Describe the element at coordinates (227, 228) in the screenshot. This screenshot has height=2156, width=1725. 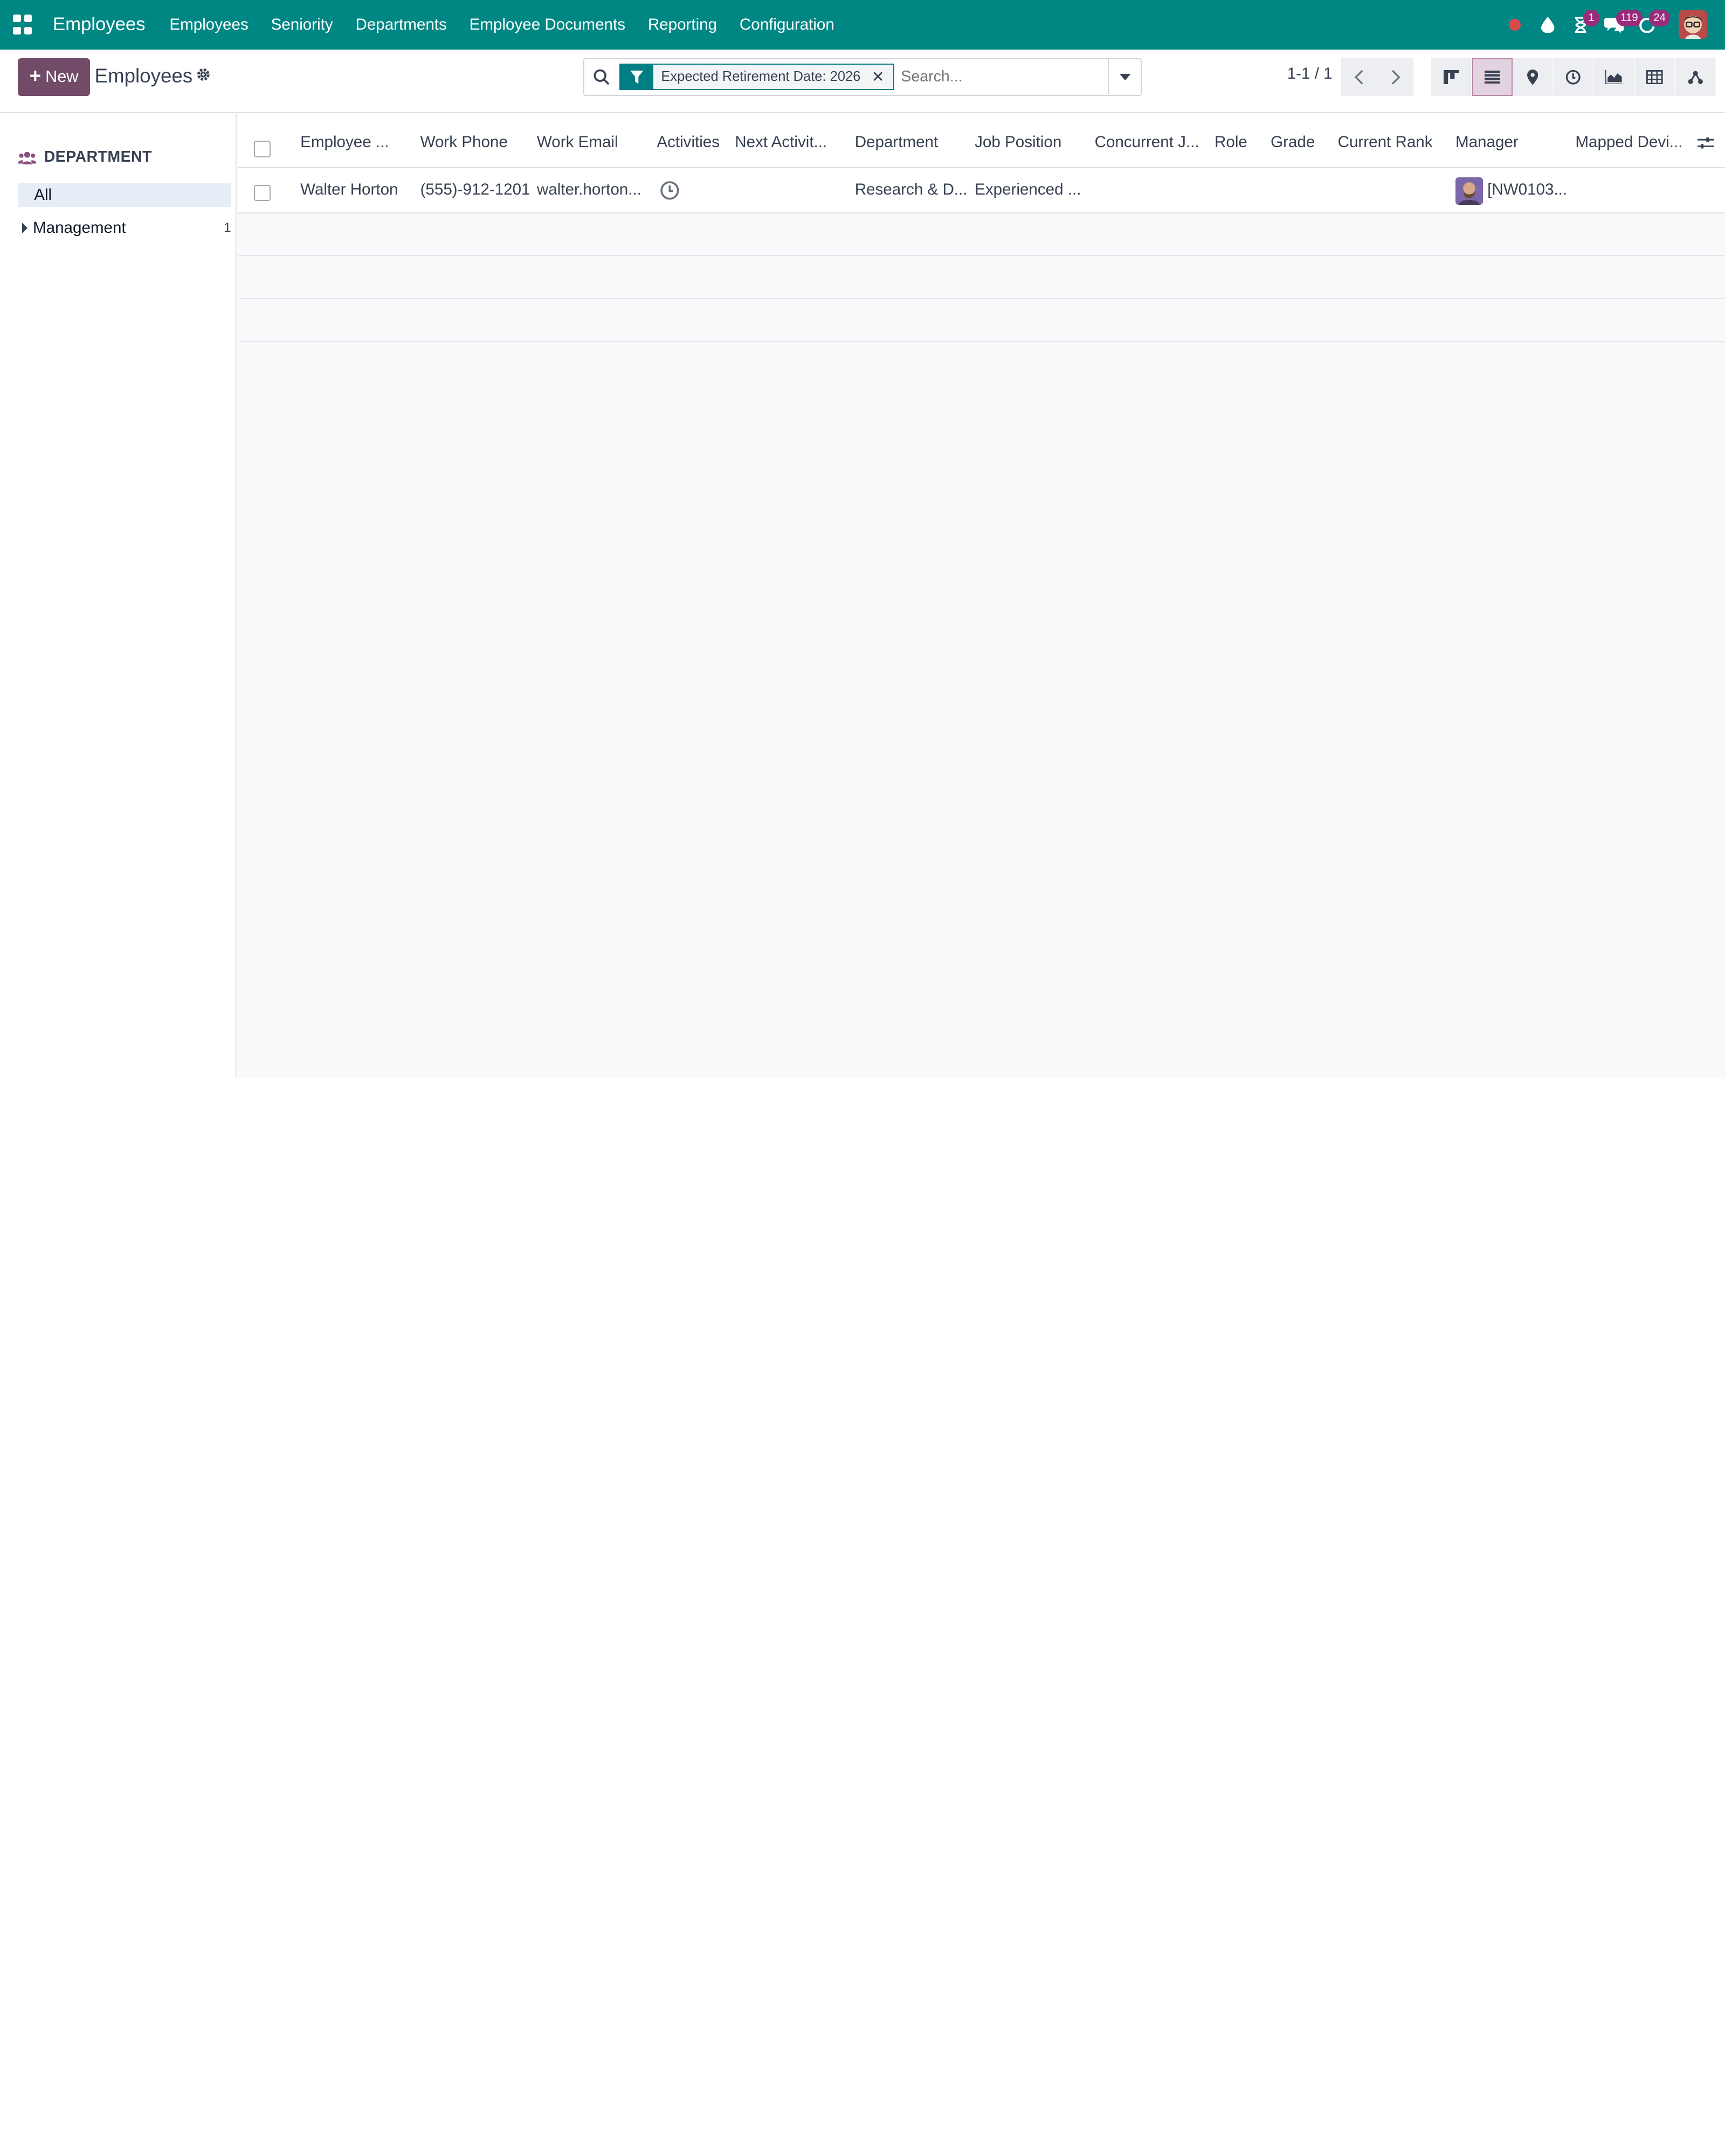
I see `sidebar-item-count: 1` at that location.